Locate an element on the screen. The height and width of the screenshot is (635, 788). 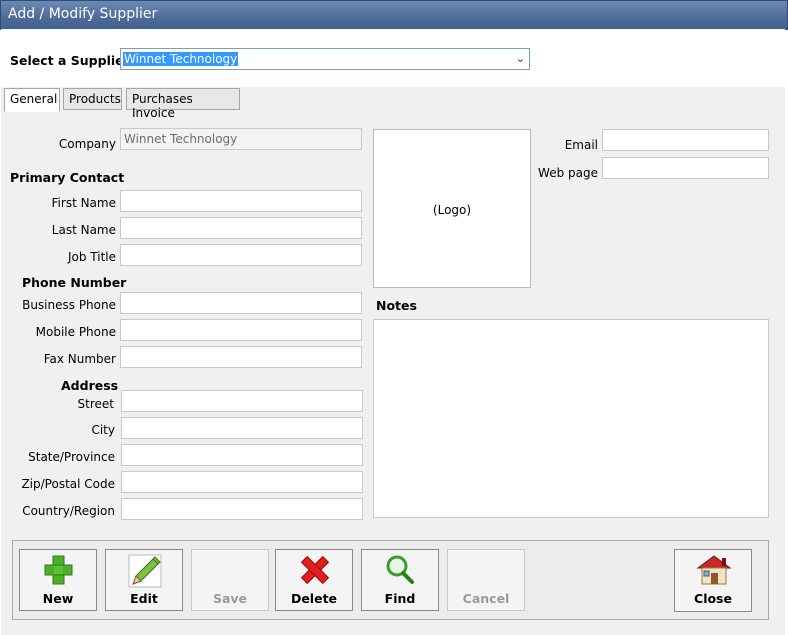
phone-number-heading: Phone Number is located at coordinates (74, 282).